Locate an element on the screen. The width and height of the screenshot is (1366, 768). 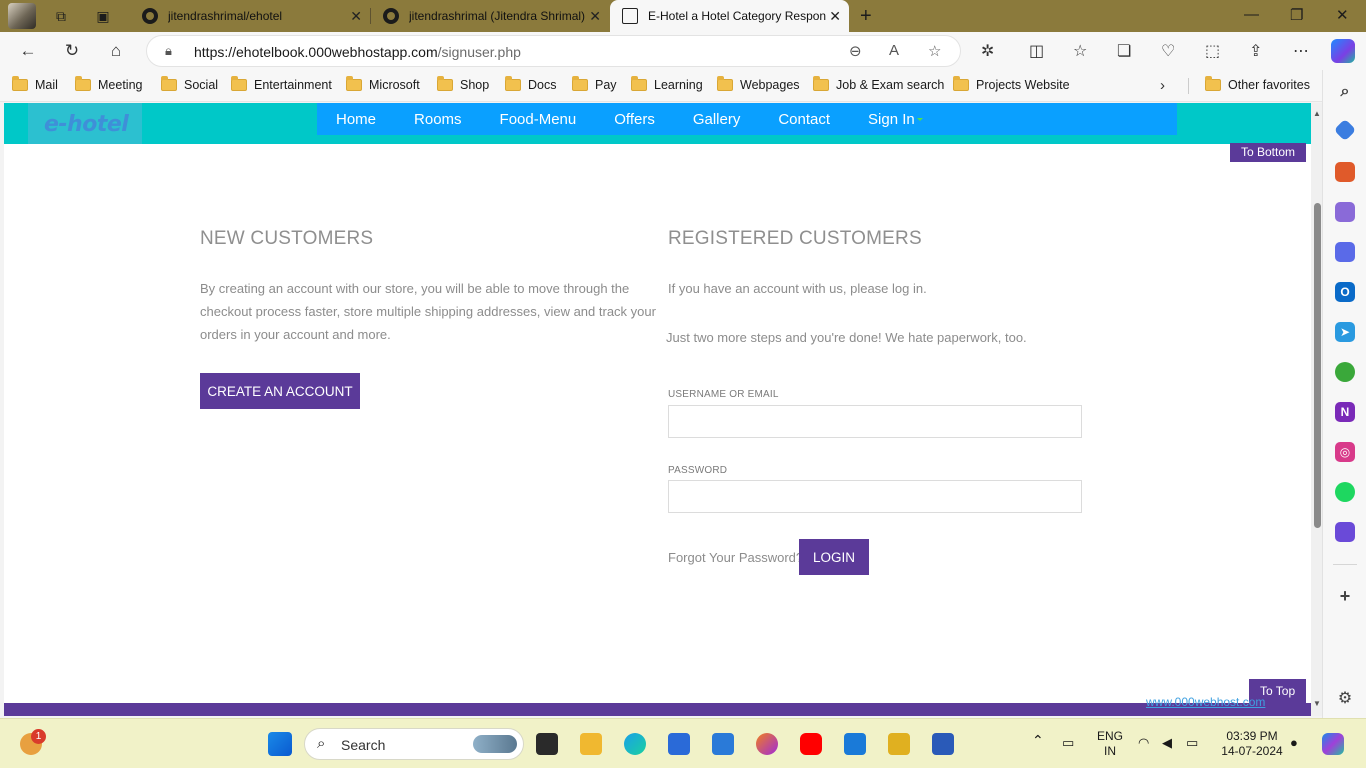
scroll-thumb is located at coordinates (1317, 365).